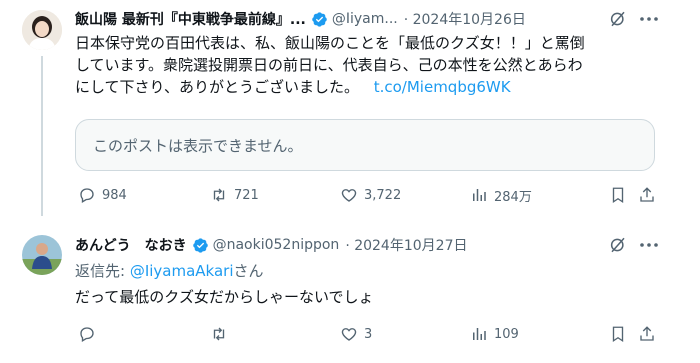 This screenshot has height=363, width=700. I want to click on action-bar: 984 721 3,722 284万, so click(350, 195).